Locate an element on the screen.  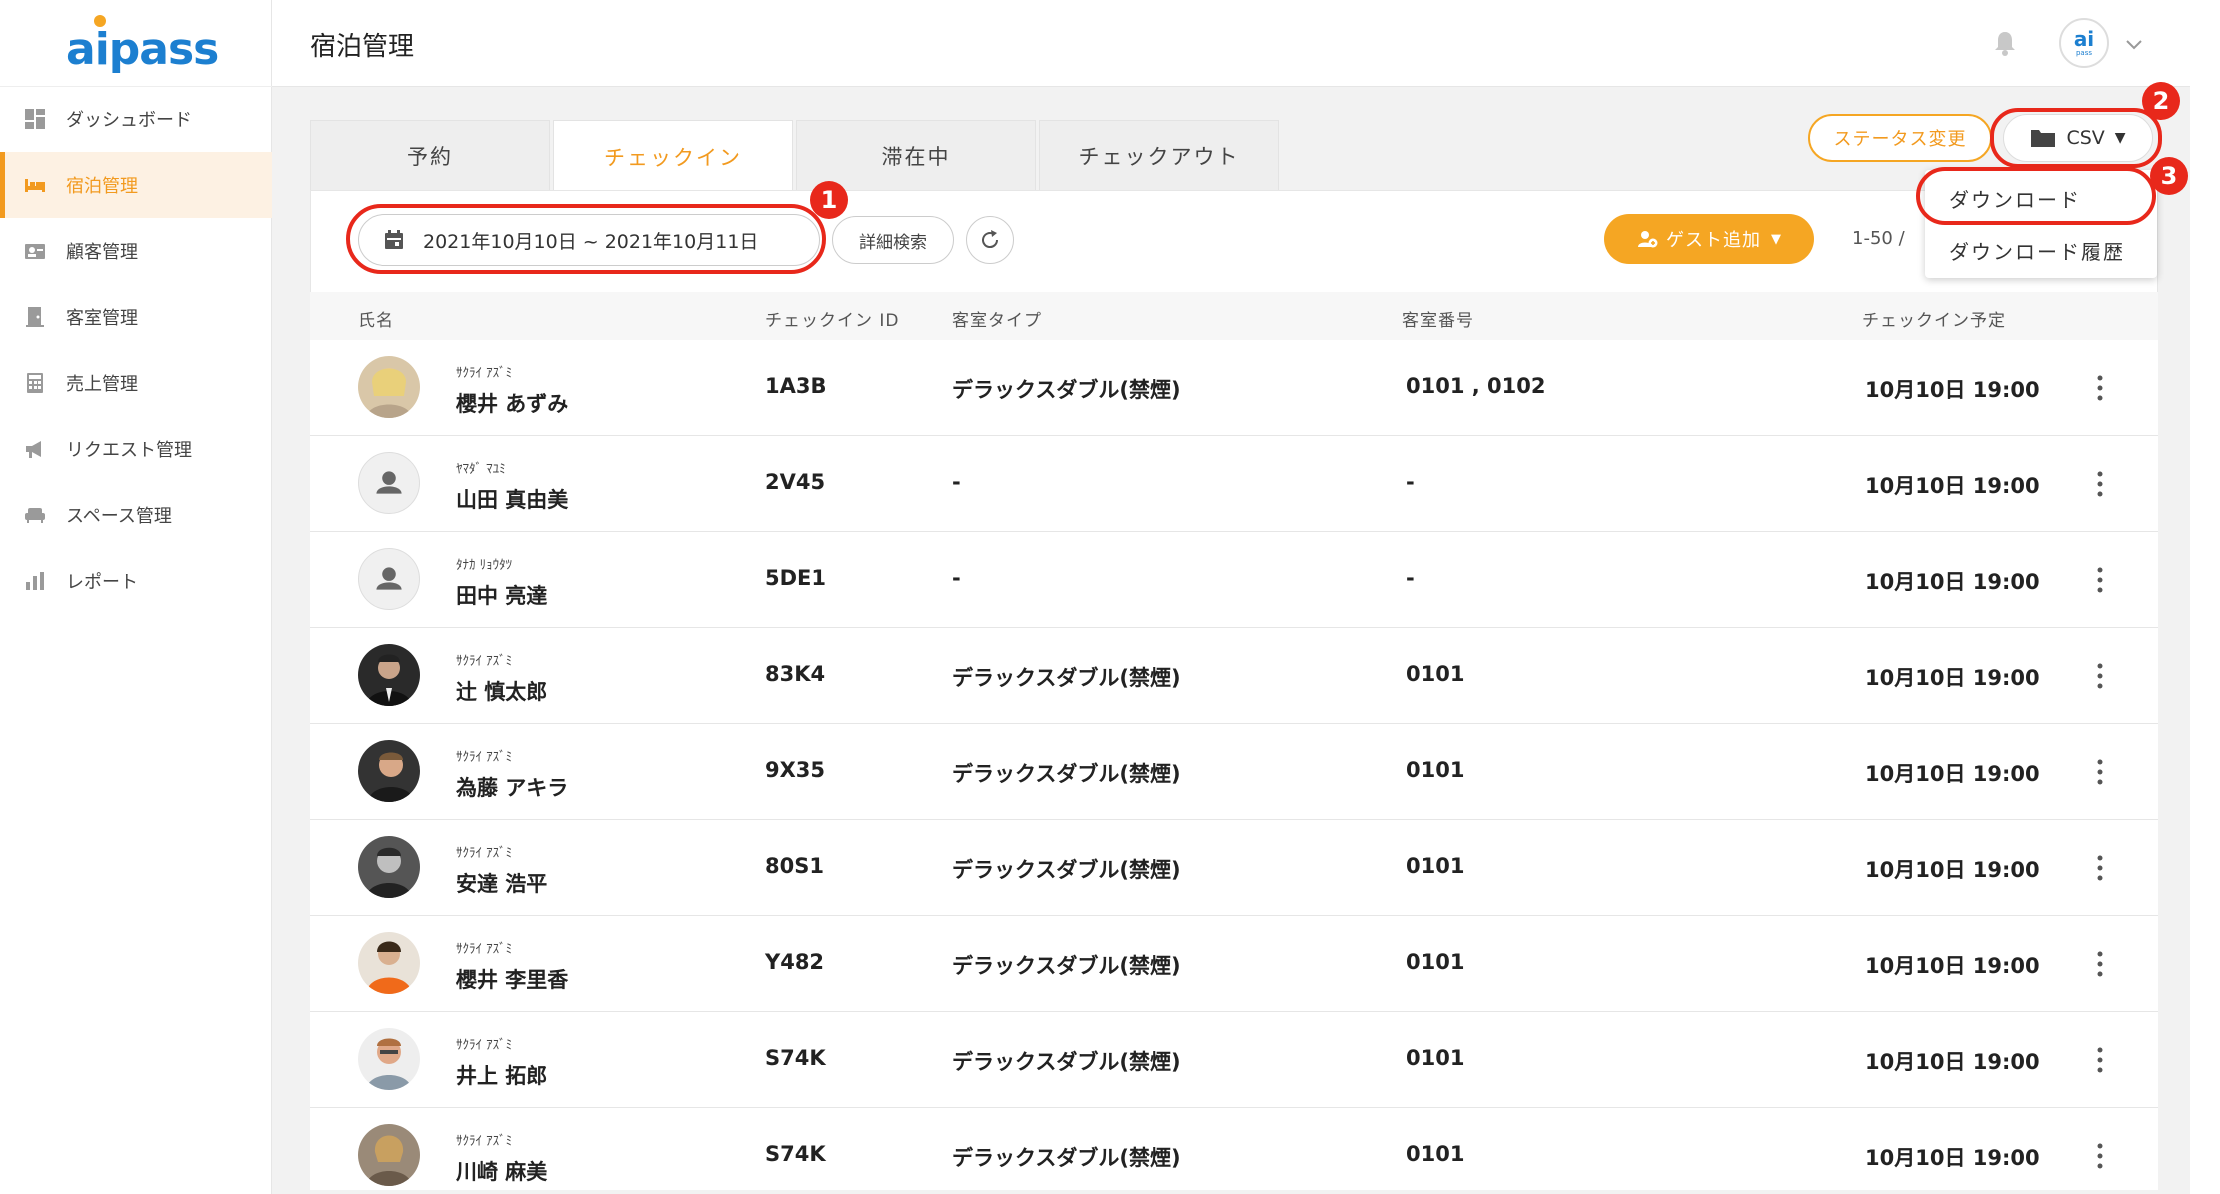
sidebar-item-label: 客室管理 is located at coordinates (102, 318).